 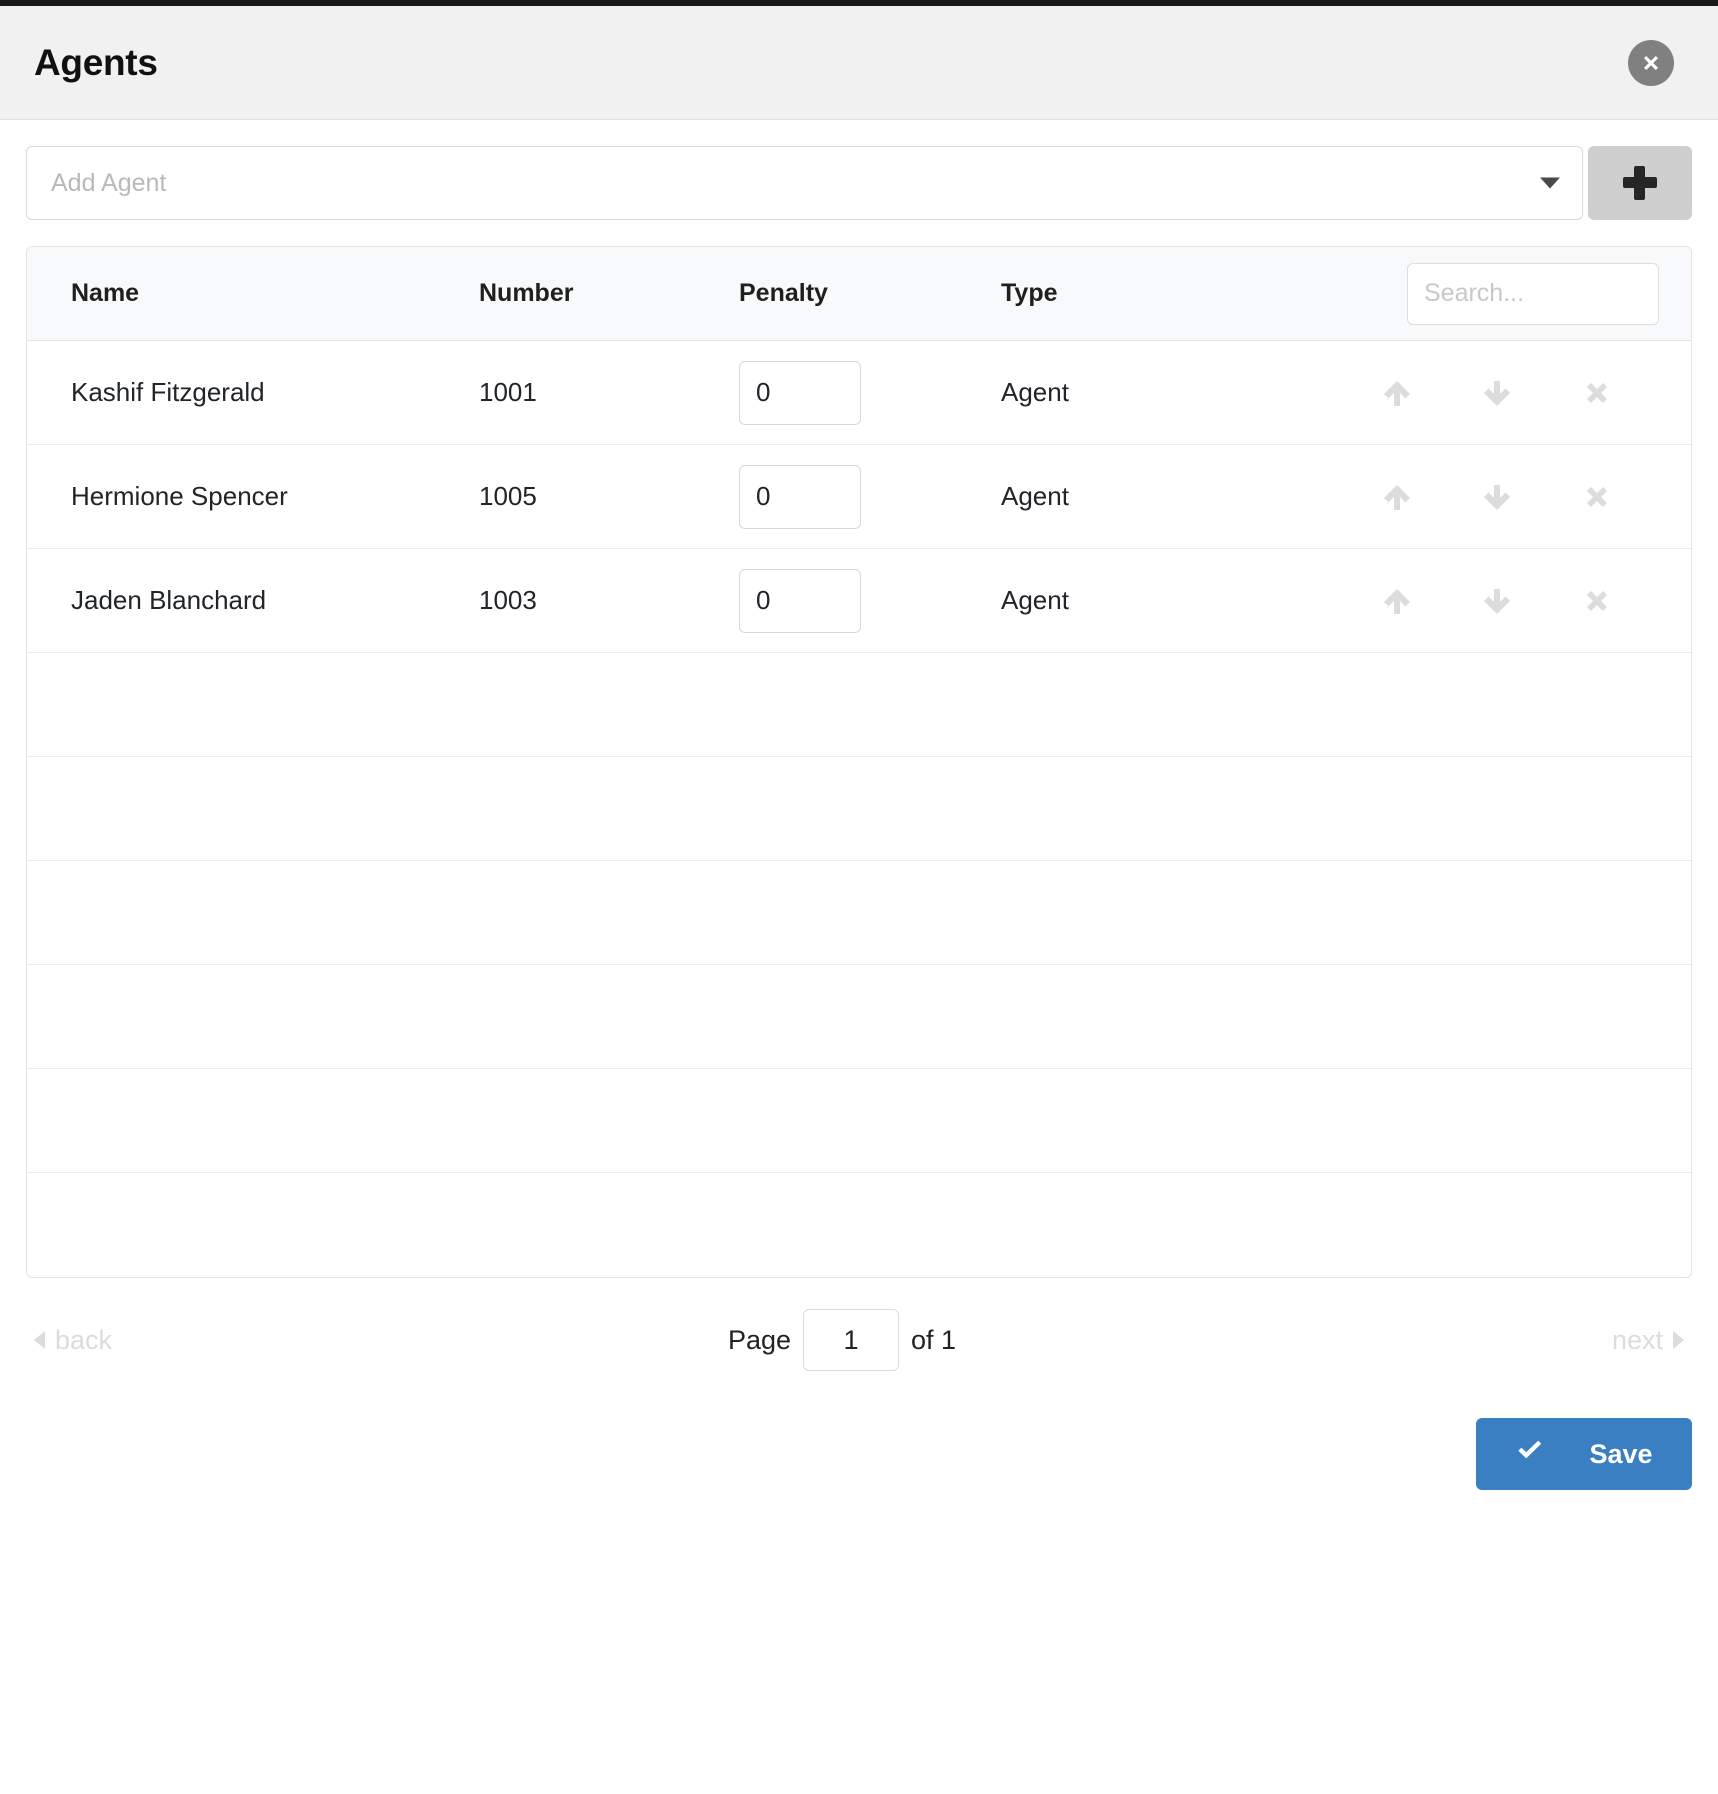 What do you see at coordinates (1533, 293) in the screenshot?
I see `search-input` at bounding box center [1533, 293].